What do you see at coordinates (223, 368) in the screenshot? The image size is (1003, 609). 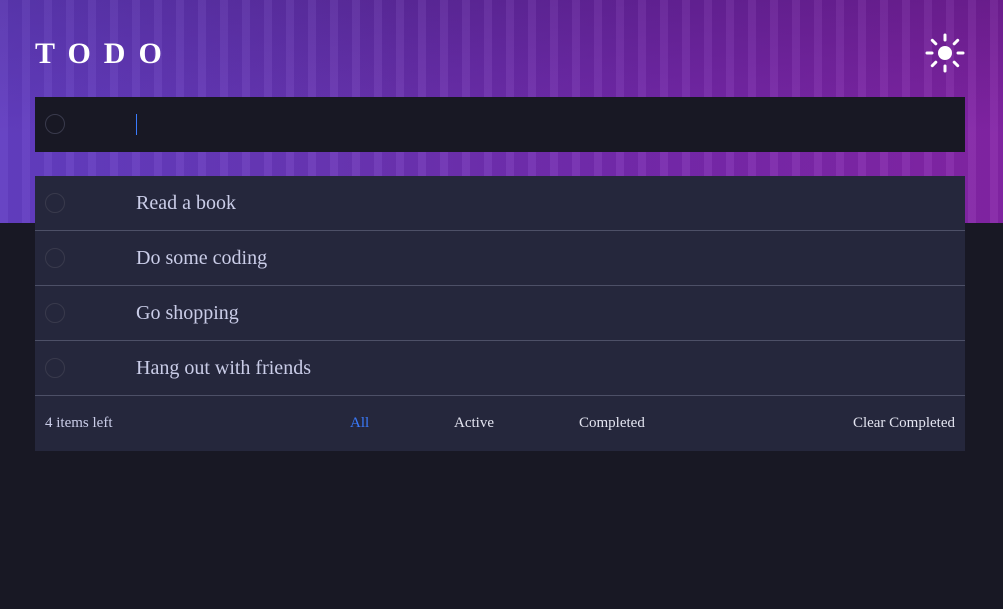 I see `todo-text: Hang out with friends` at bounding box center [223, 368].